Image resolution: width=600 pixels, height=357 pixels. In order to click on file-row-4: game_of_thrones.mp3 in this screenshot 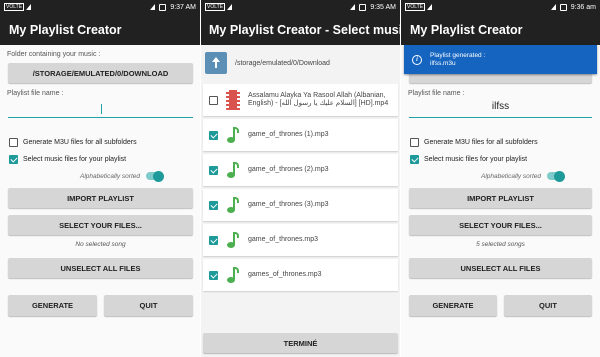, I will do `click(300, 240)`.